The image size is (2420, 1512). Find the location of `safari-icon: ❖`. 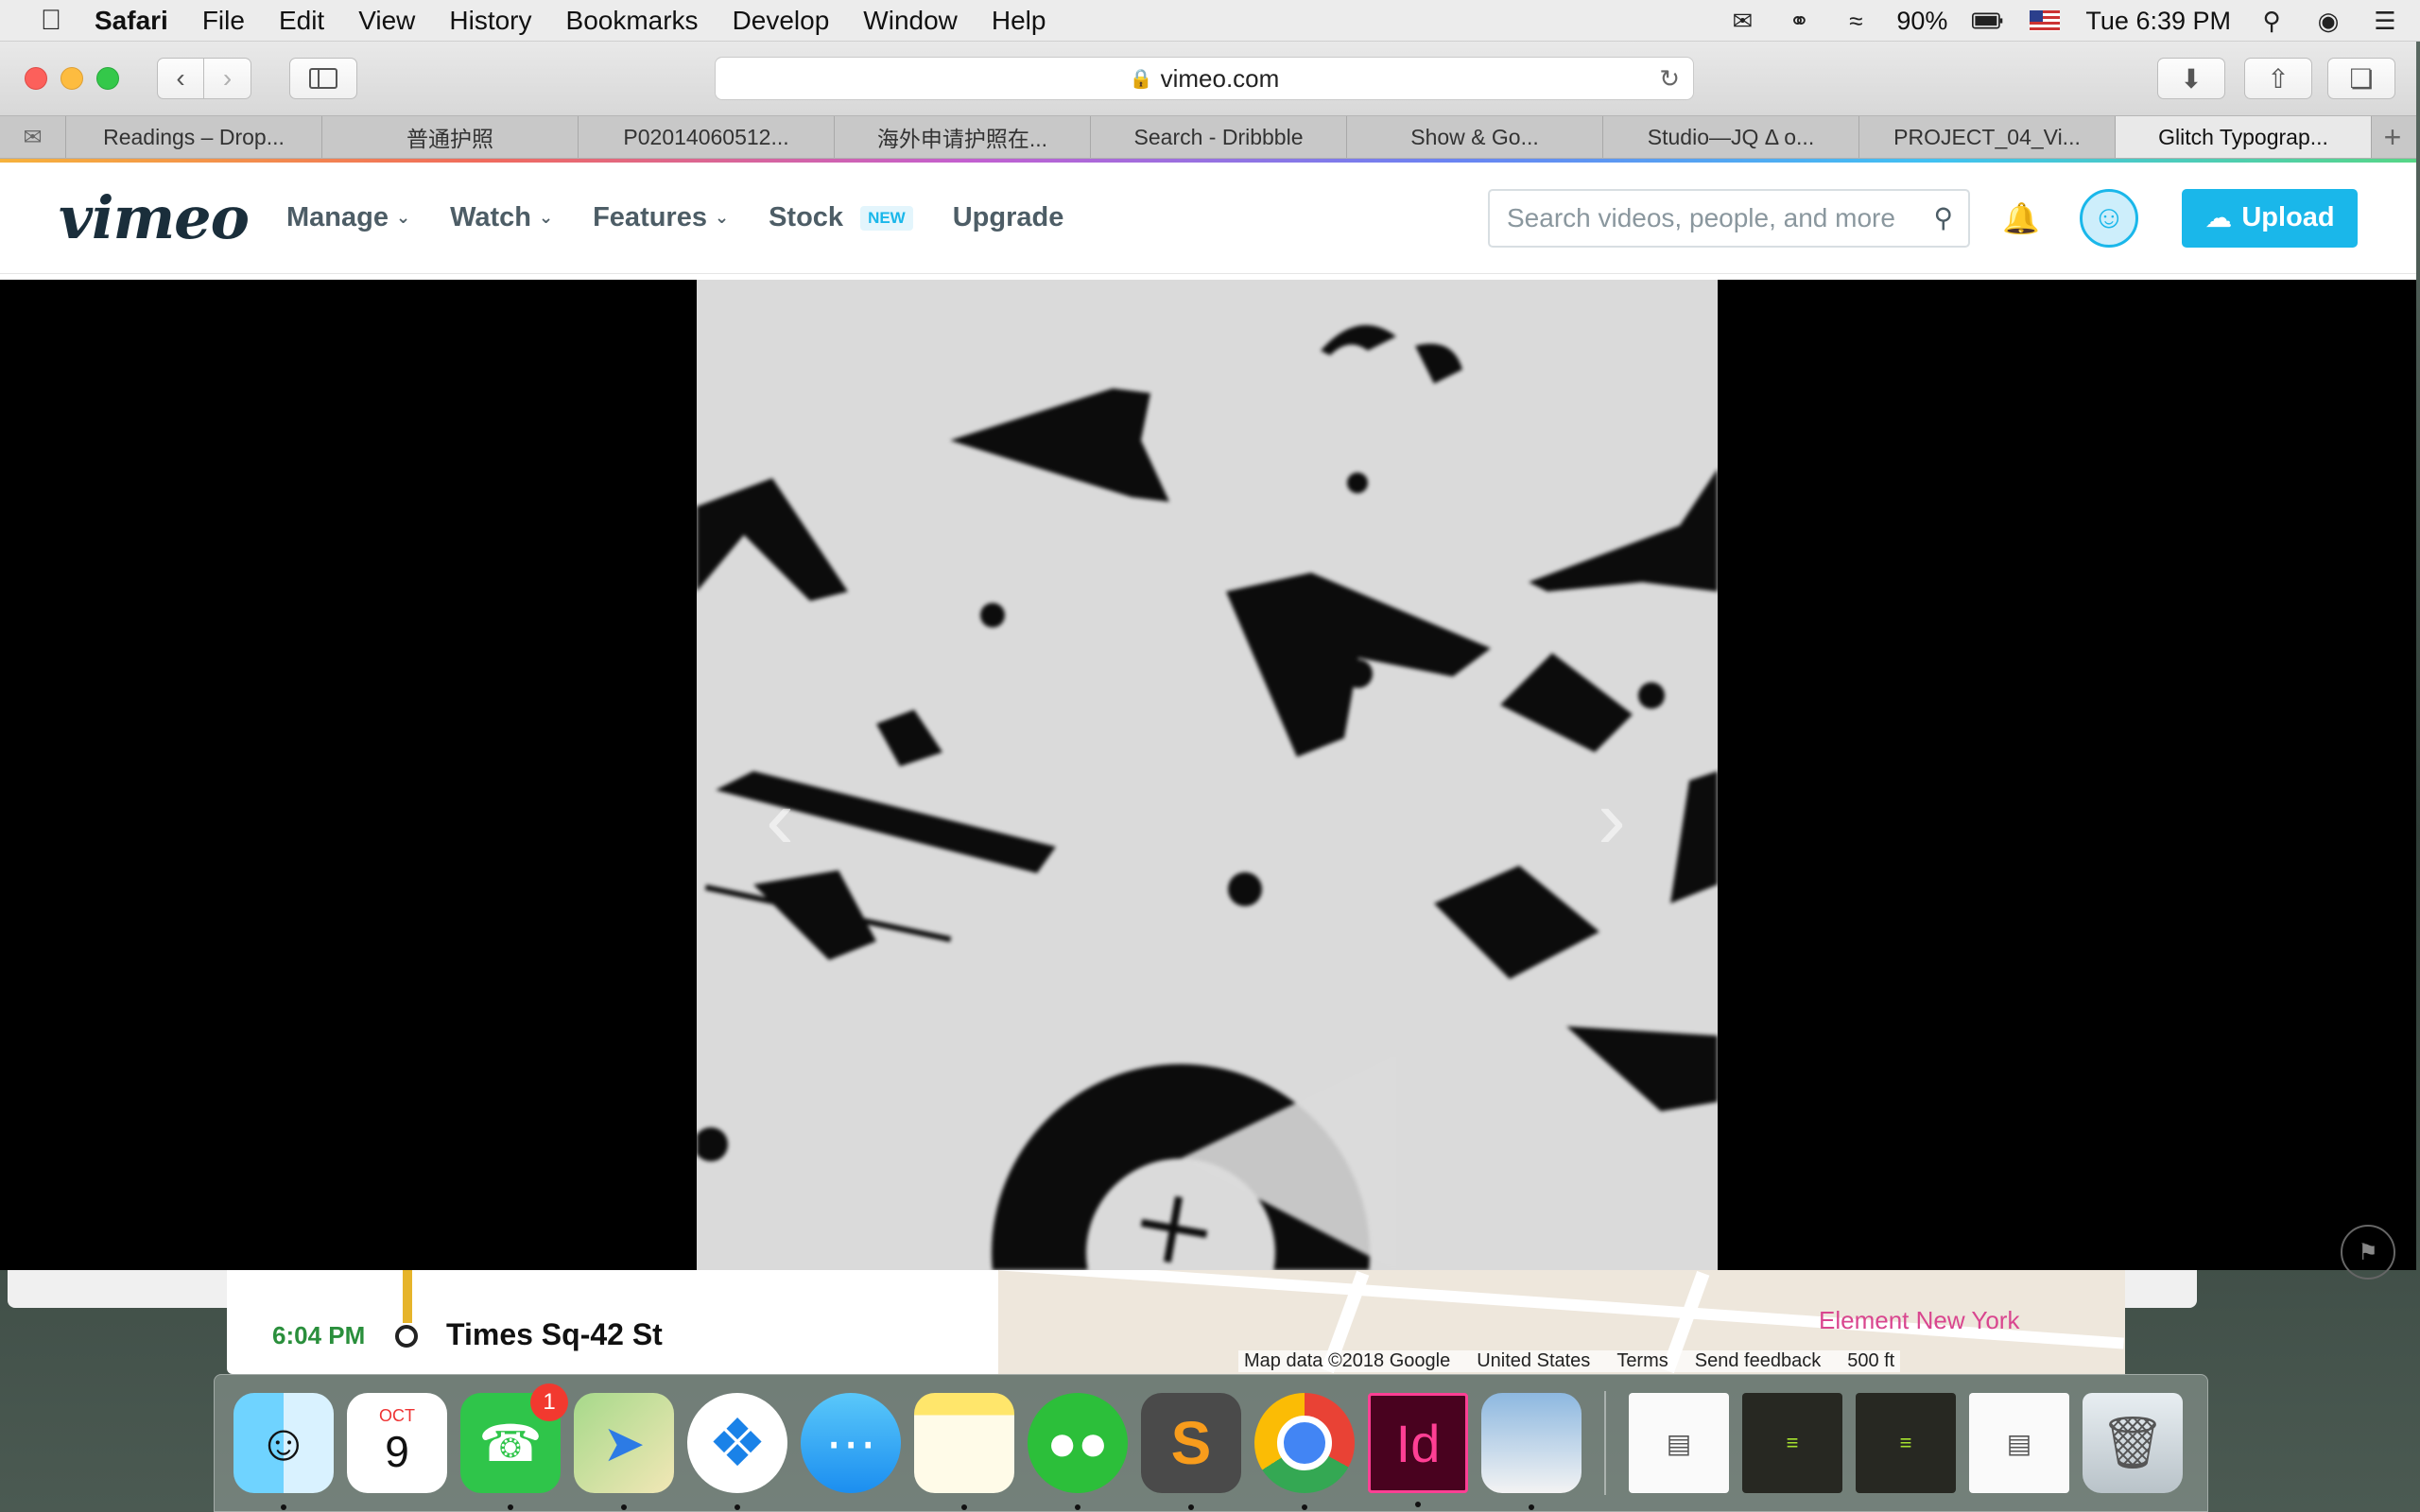

safari-icon: ❖ is located at coordinates (737, 1451).